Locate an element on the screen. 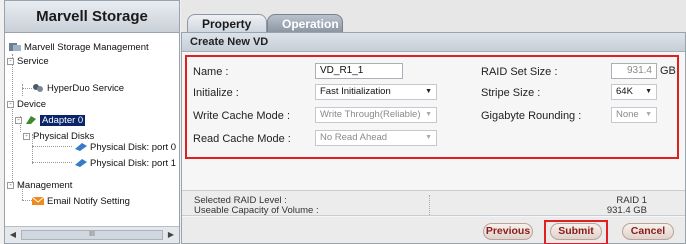  sidebar-title: Marvell Storage is located at coordinates (92, 16).